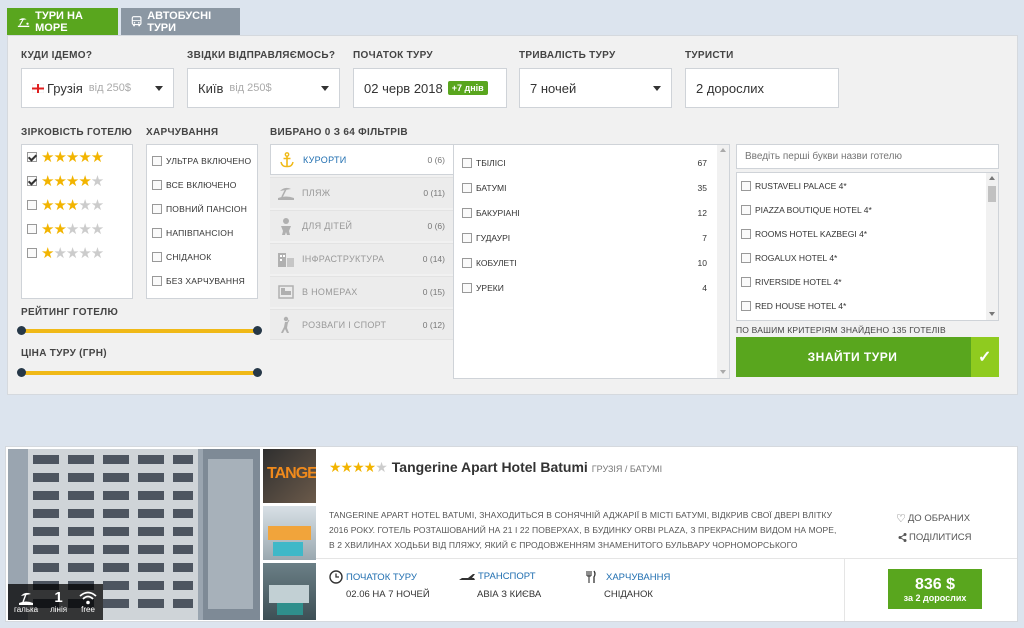 Image resolution: width=1024 pixels, height=628 pixels. Describe the element at coordinates (935, 589) in the screenshot. I see `price-button: 836 $ за 2 дорослих` at that location.